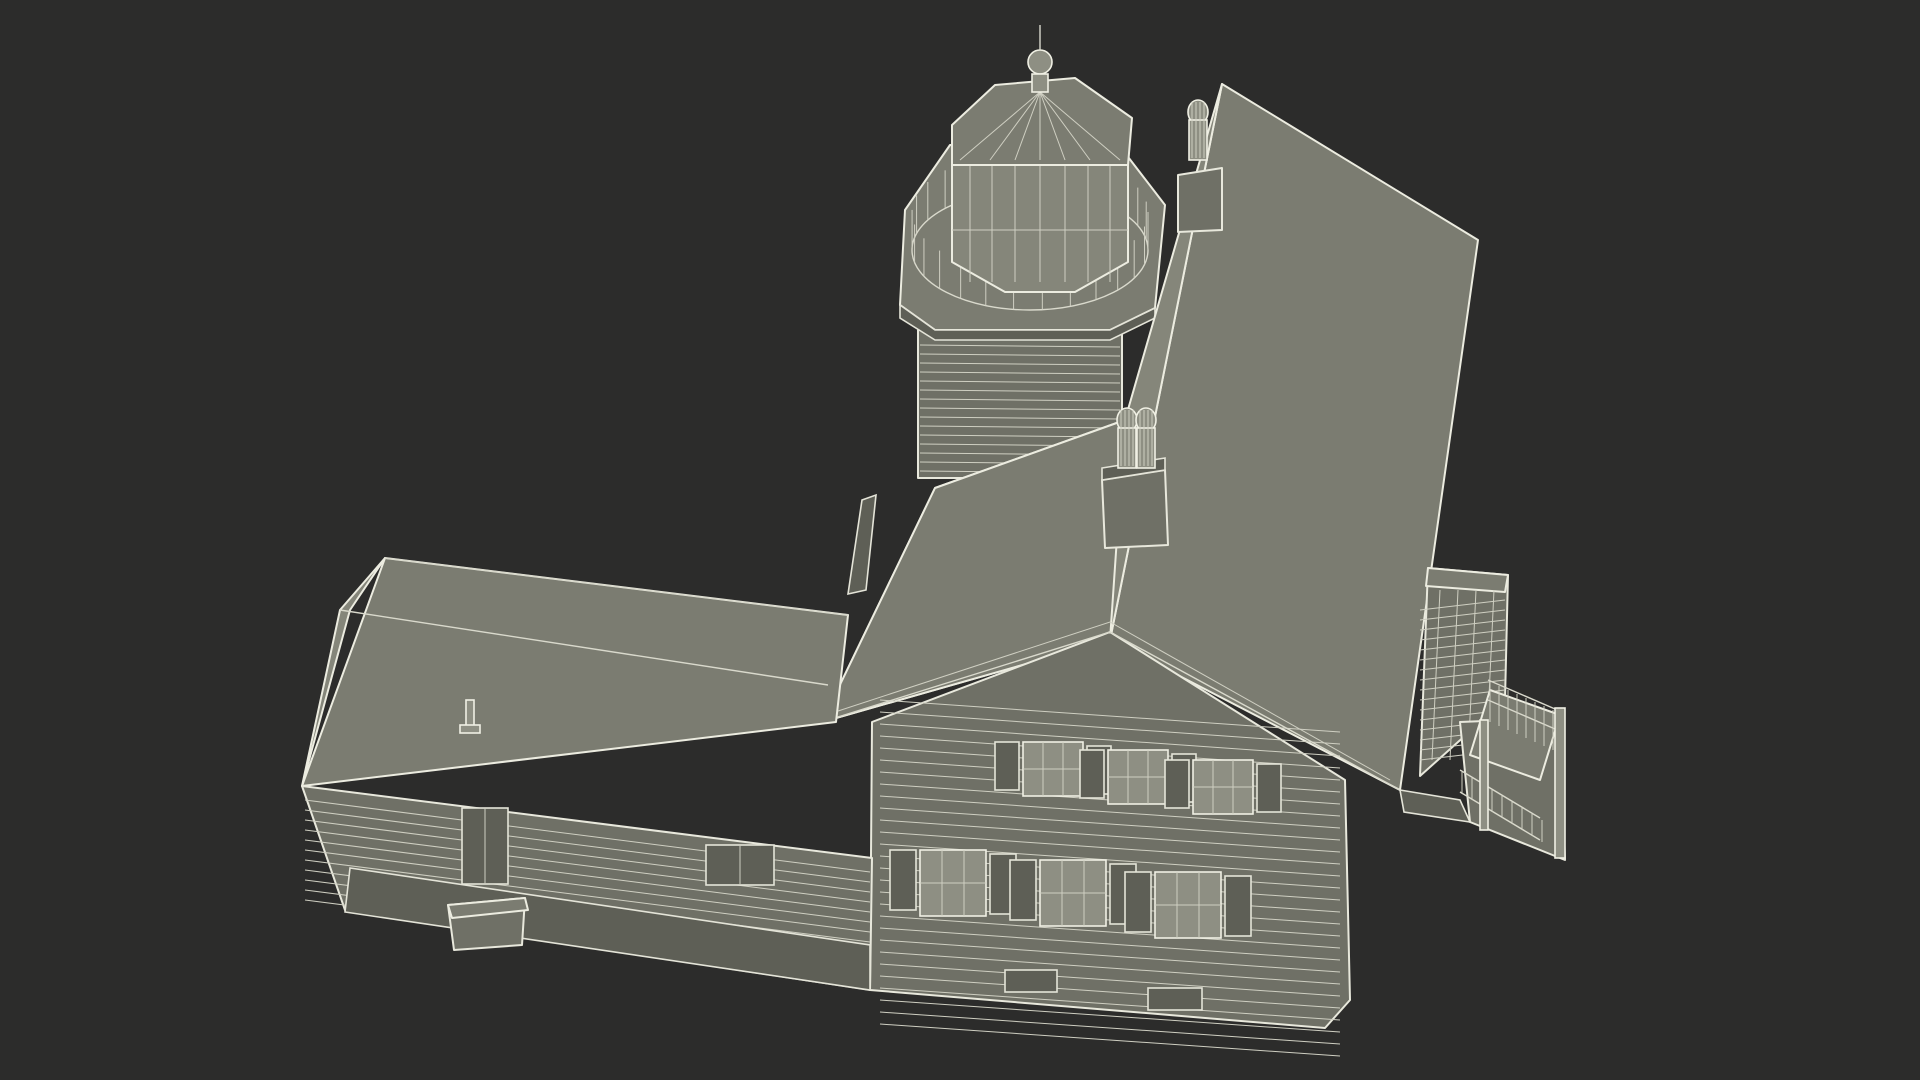 This screenshot has height=1080, width=1920. What do you see at coordinates (1198, 130) in the screenshot?
I see `chimney-pots-back` at bounding box center [1198, 130].